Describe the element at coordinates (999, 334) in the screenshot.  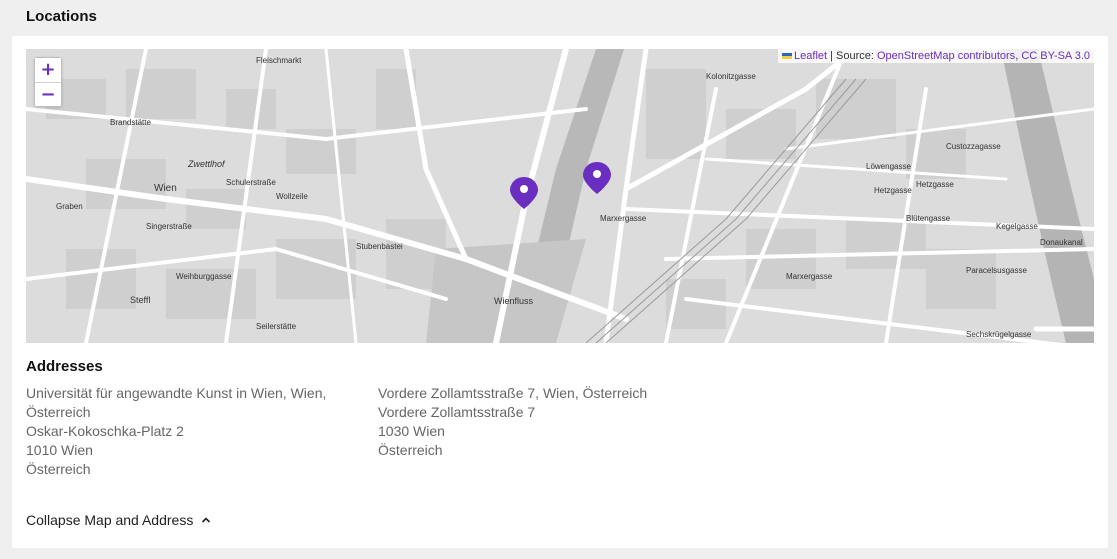
I see `map-label-sechskrugelgasse: Sechskrügelgasse` at that location.